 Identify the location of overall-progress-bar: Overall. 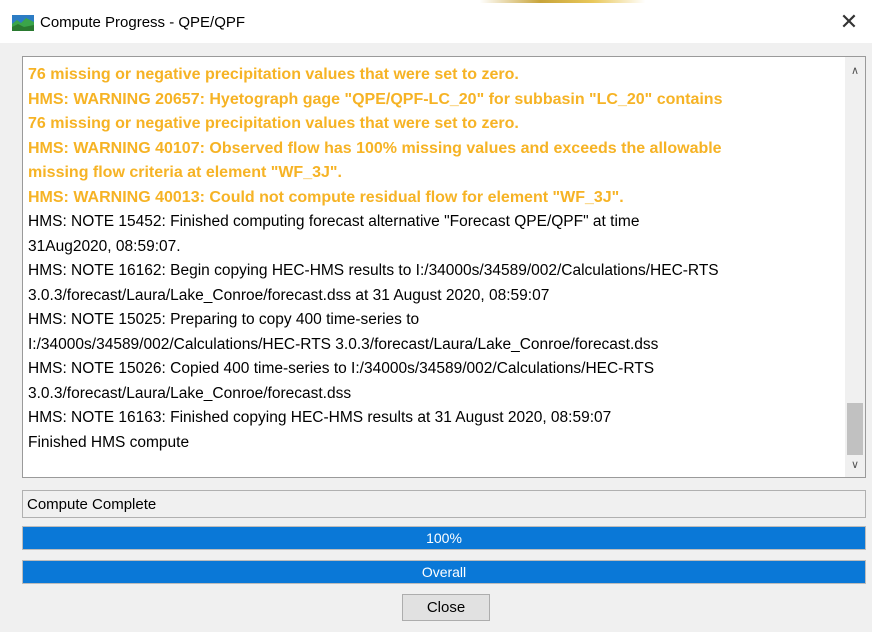
(444, 572).